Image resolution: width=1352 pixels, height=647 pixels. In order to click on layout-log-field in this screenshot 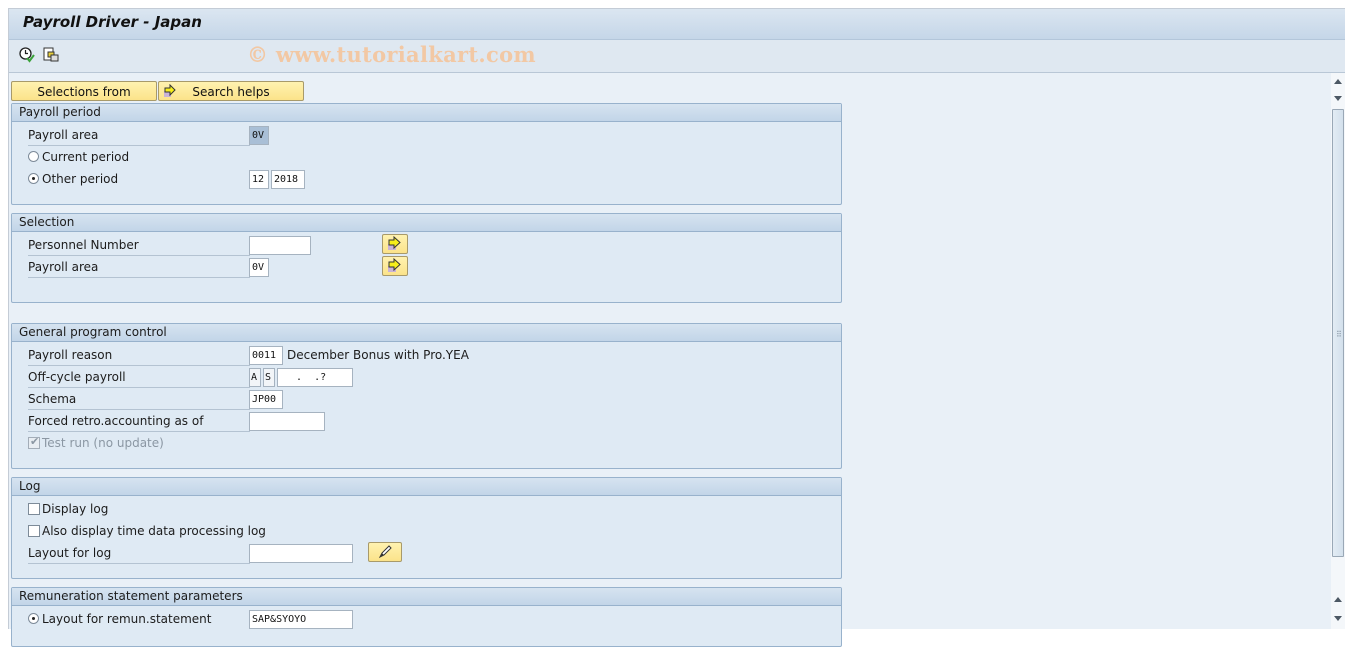, I will do `click(301, 553)`.